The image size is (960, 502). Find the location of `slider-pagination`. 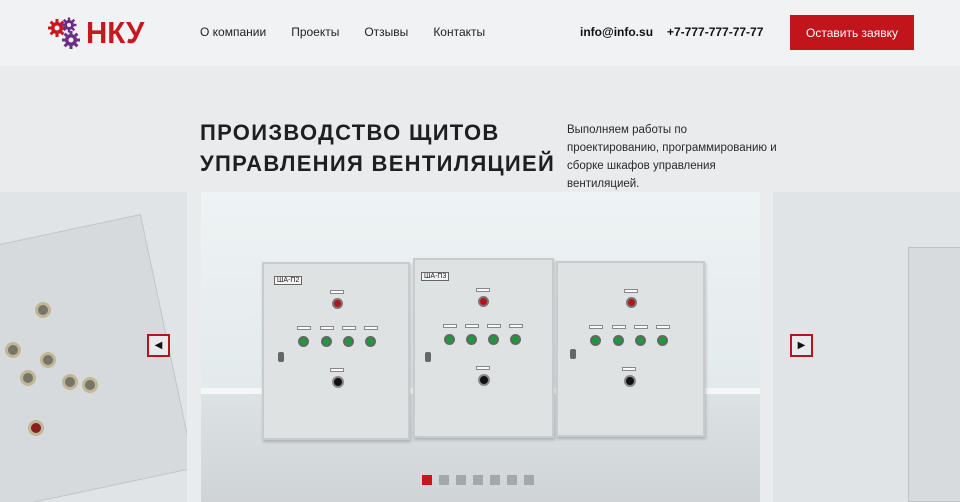

slider-pagination is located at coordinates (478, 480).